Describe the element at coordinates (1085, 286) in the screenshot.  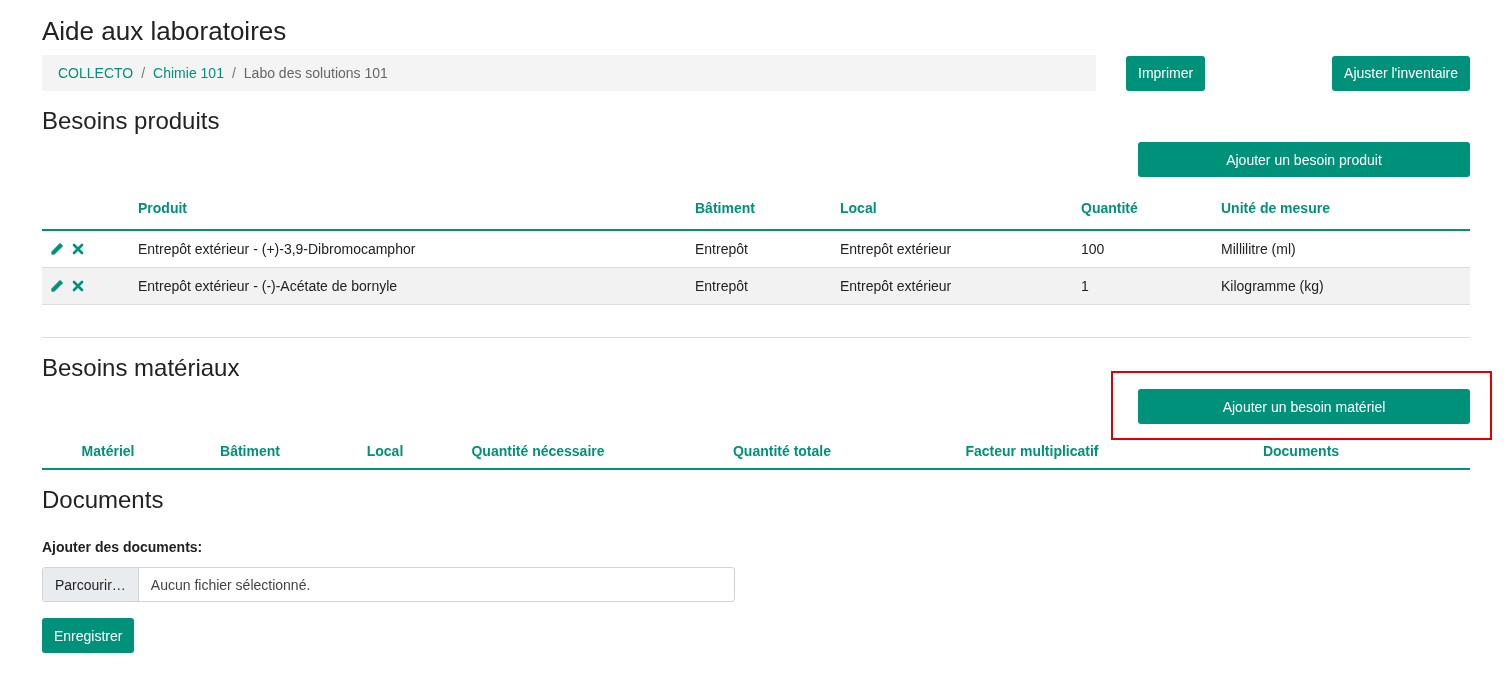
I see `table-cell-text: 1` at that location.